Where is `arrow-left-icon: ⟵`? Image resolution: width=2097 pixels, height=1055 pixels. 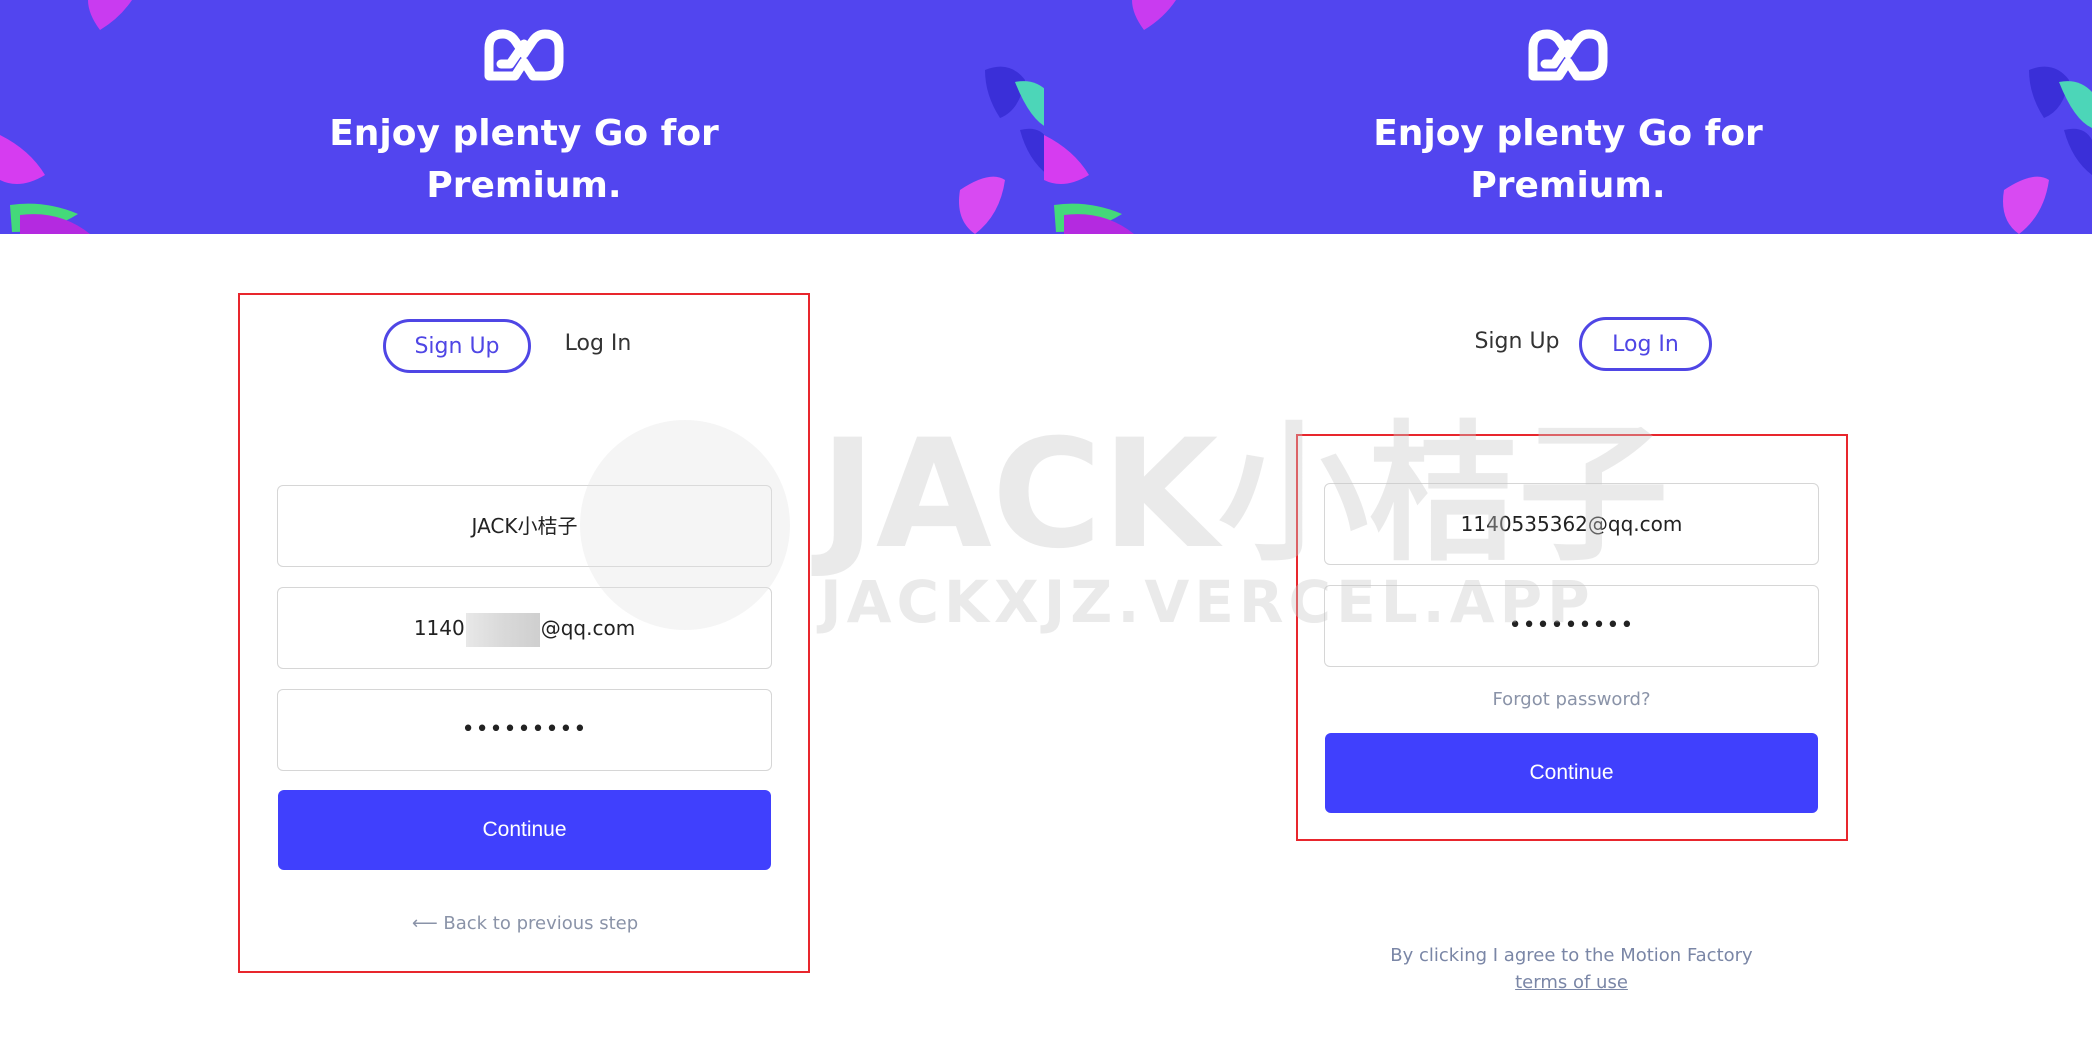 arrow-left-icon: ⟵ is located at coordinates (424, 923).